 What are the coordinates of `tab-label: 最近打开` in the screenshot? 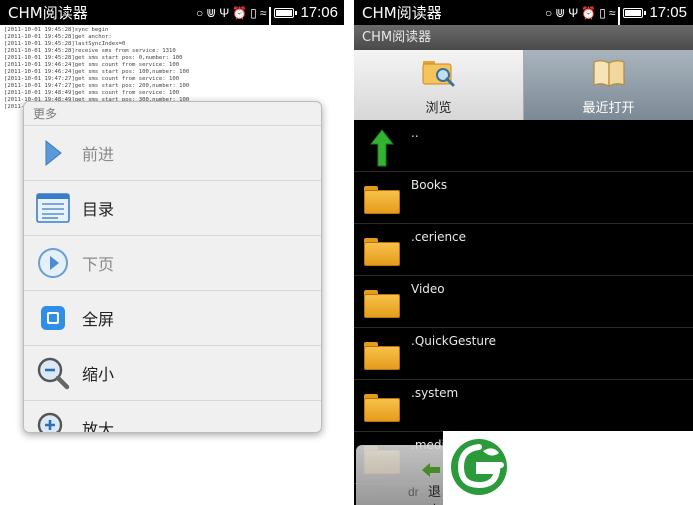 It's located at (608, 108).